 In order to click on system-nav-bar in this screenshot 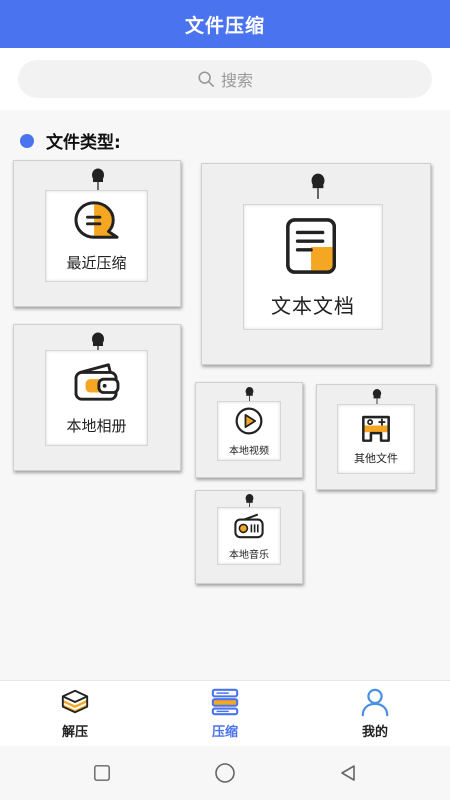, I will do `click(225, 773)`.